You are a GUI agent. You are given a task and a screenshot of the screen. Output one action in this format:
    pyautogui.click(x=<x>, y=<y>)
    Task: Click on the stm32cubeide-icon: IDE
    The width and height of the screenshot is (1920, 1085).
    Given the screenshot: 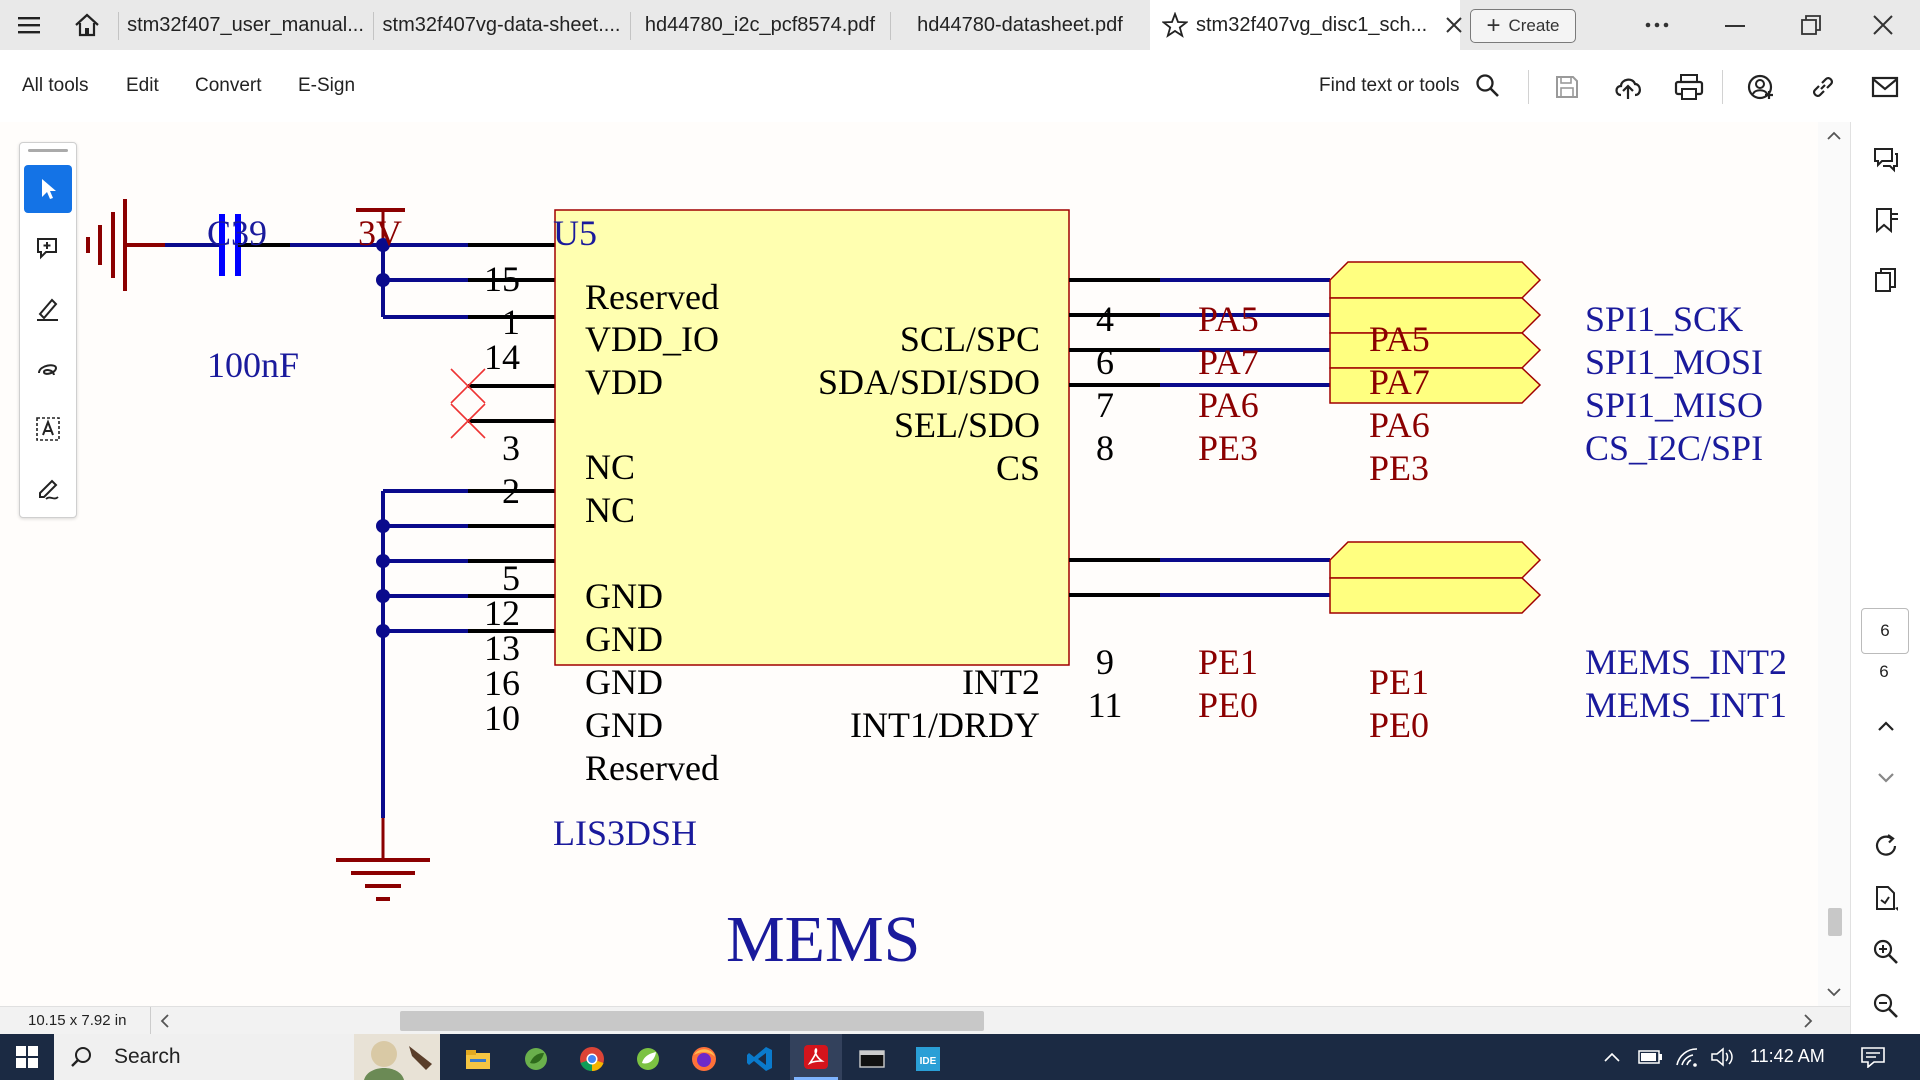 What is the action you would take?
    pyautogui.click(x=928, y=1059)
    